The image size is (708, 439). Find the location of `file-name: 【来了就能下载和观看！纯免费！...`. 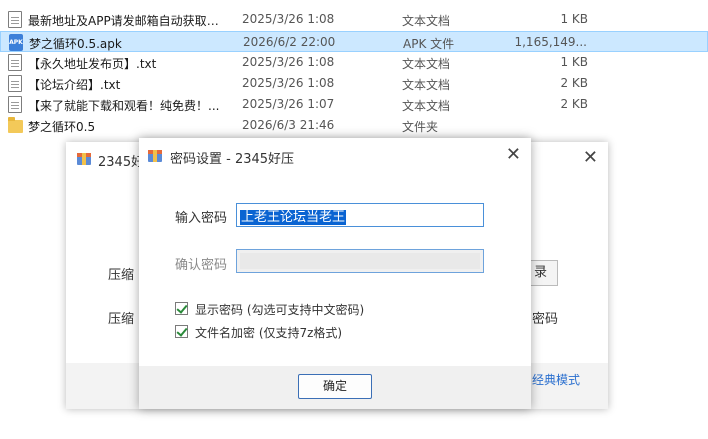

file-name: 【来了就能下载和观看！纯免费！... is located at coordinates (124, 106).